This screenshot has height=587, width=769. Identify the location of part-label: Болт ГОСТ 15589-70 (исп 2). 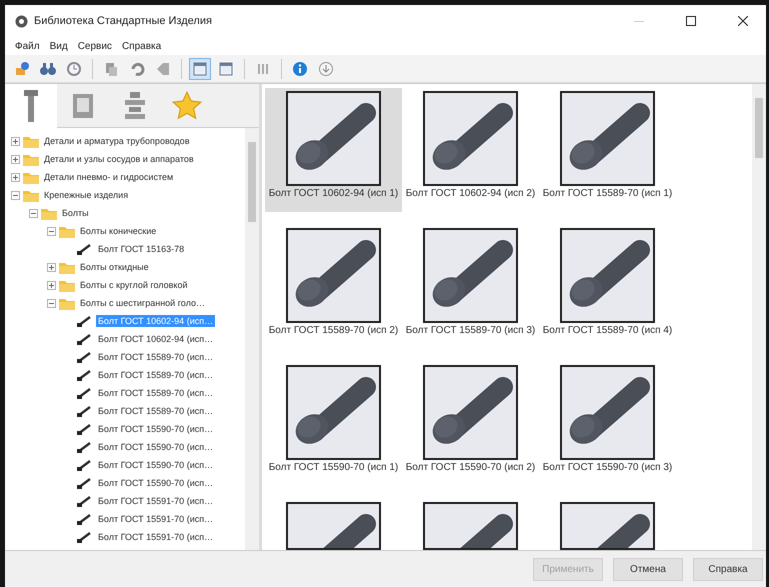
(334, 331).